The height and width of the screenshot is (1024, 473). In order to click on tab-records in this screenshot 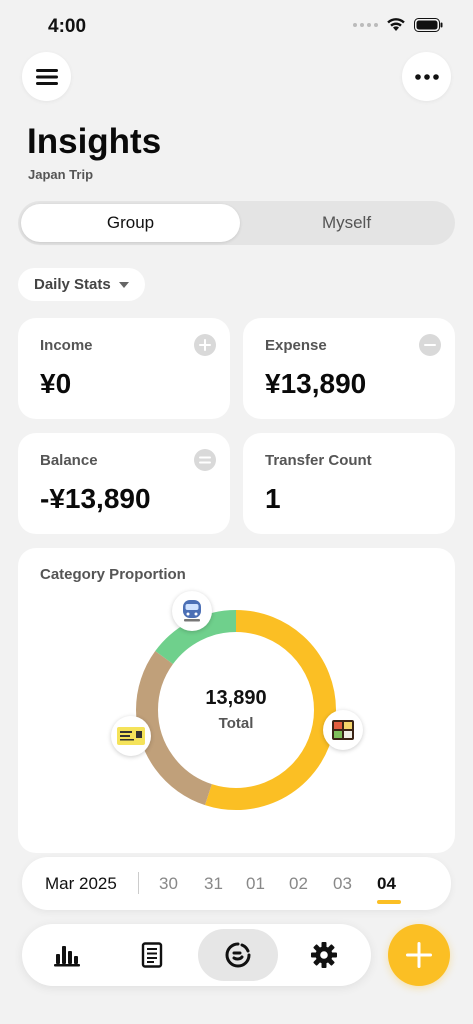, I will do `click(152, 955)`.